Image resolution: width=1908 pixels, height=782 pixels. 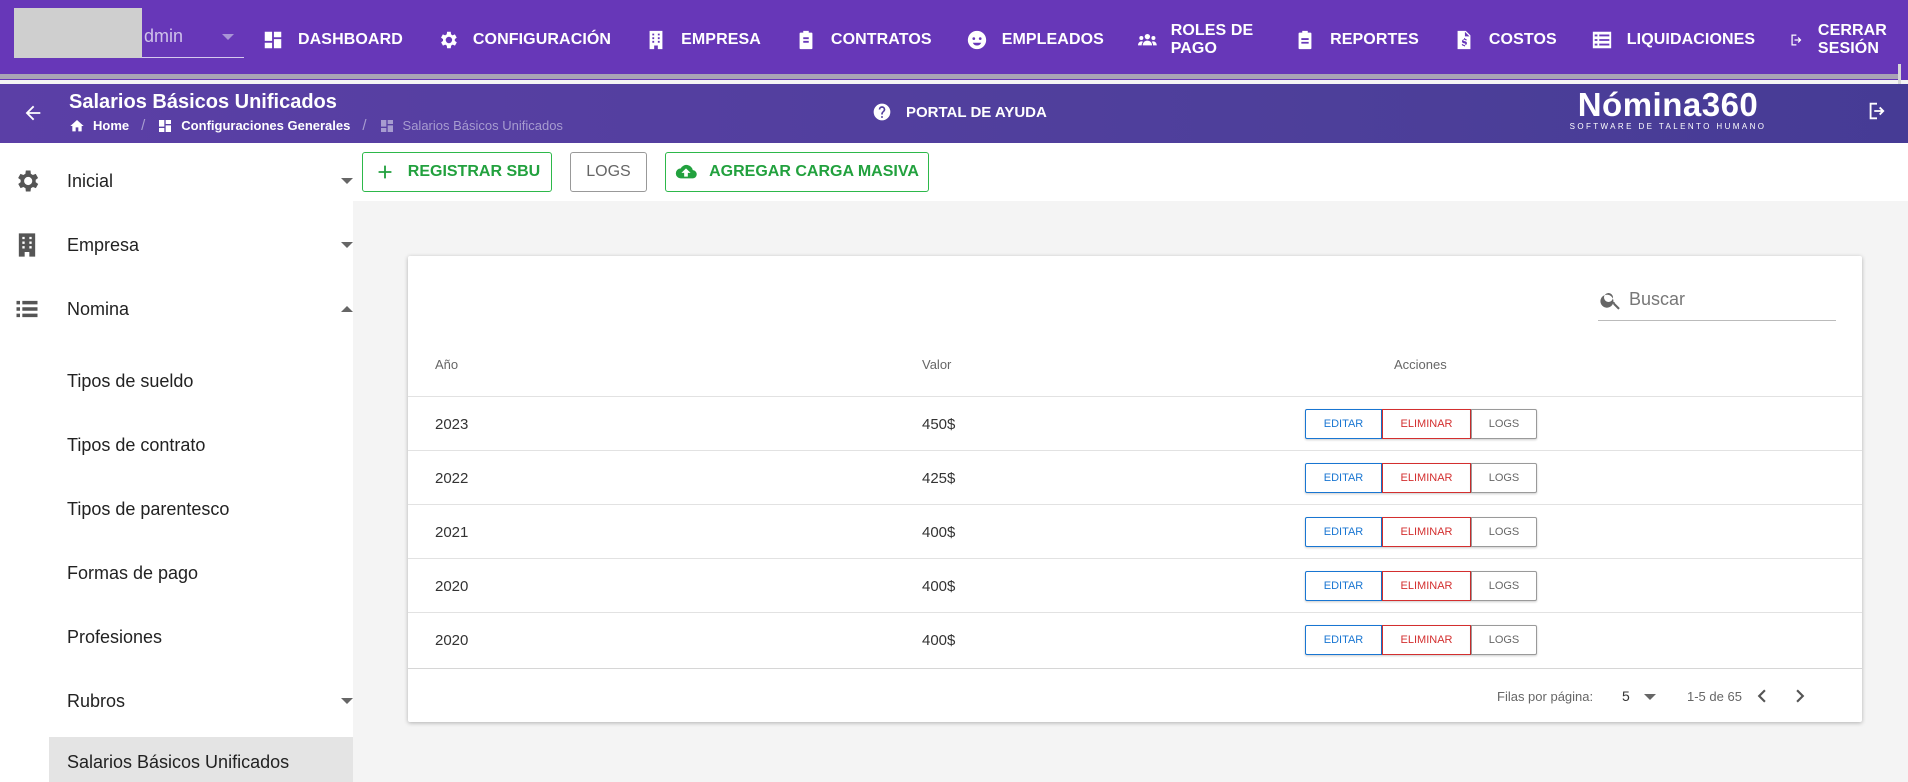 I want to click on logs-button: LOGS, so click(x=608, y=172).